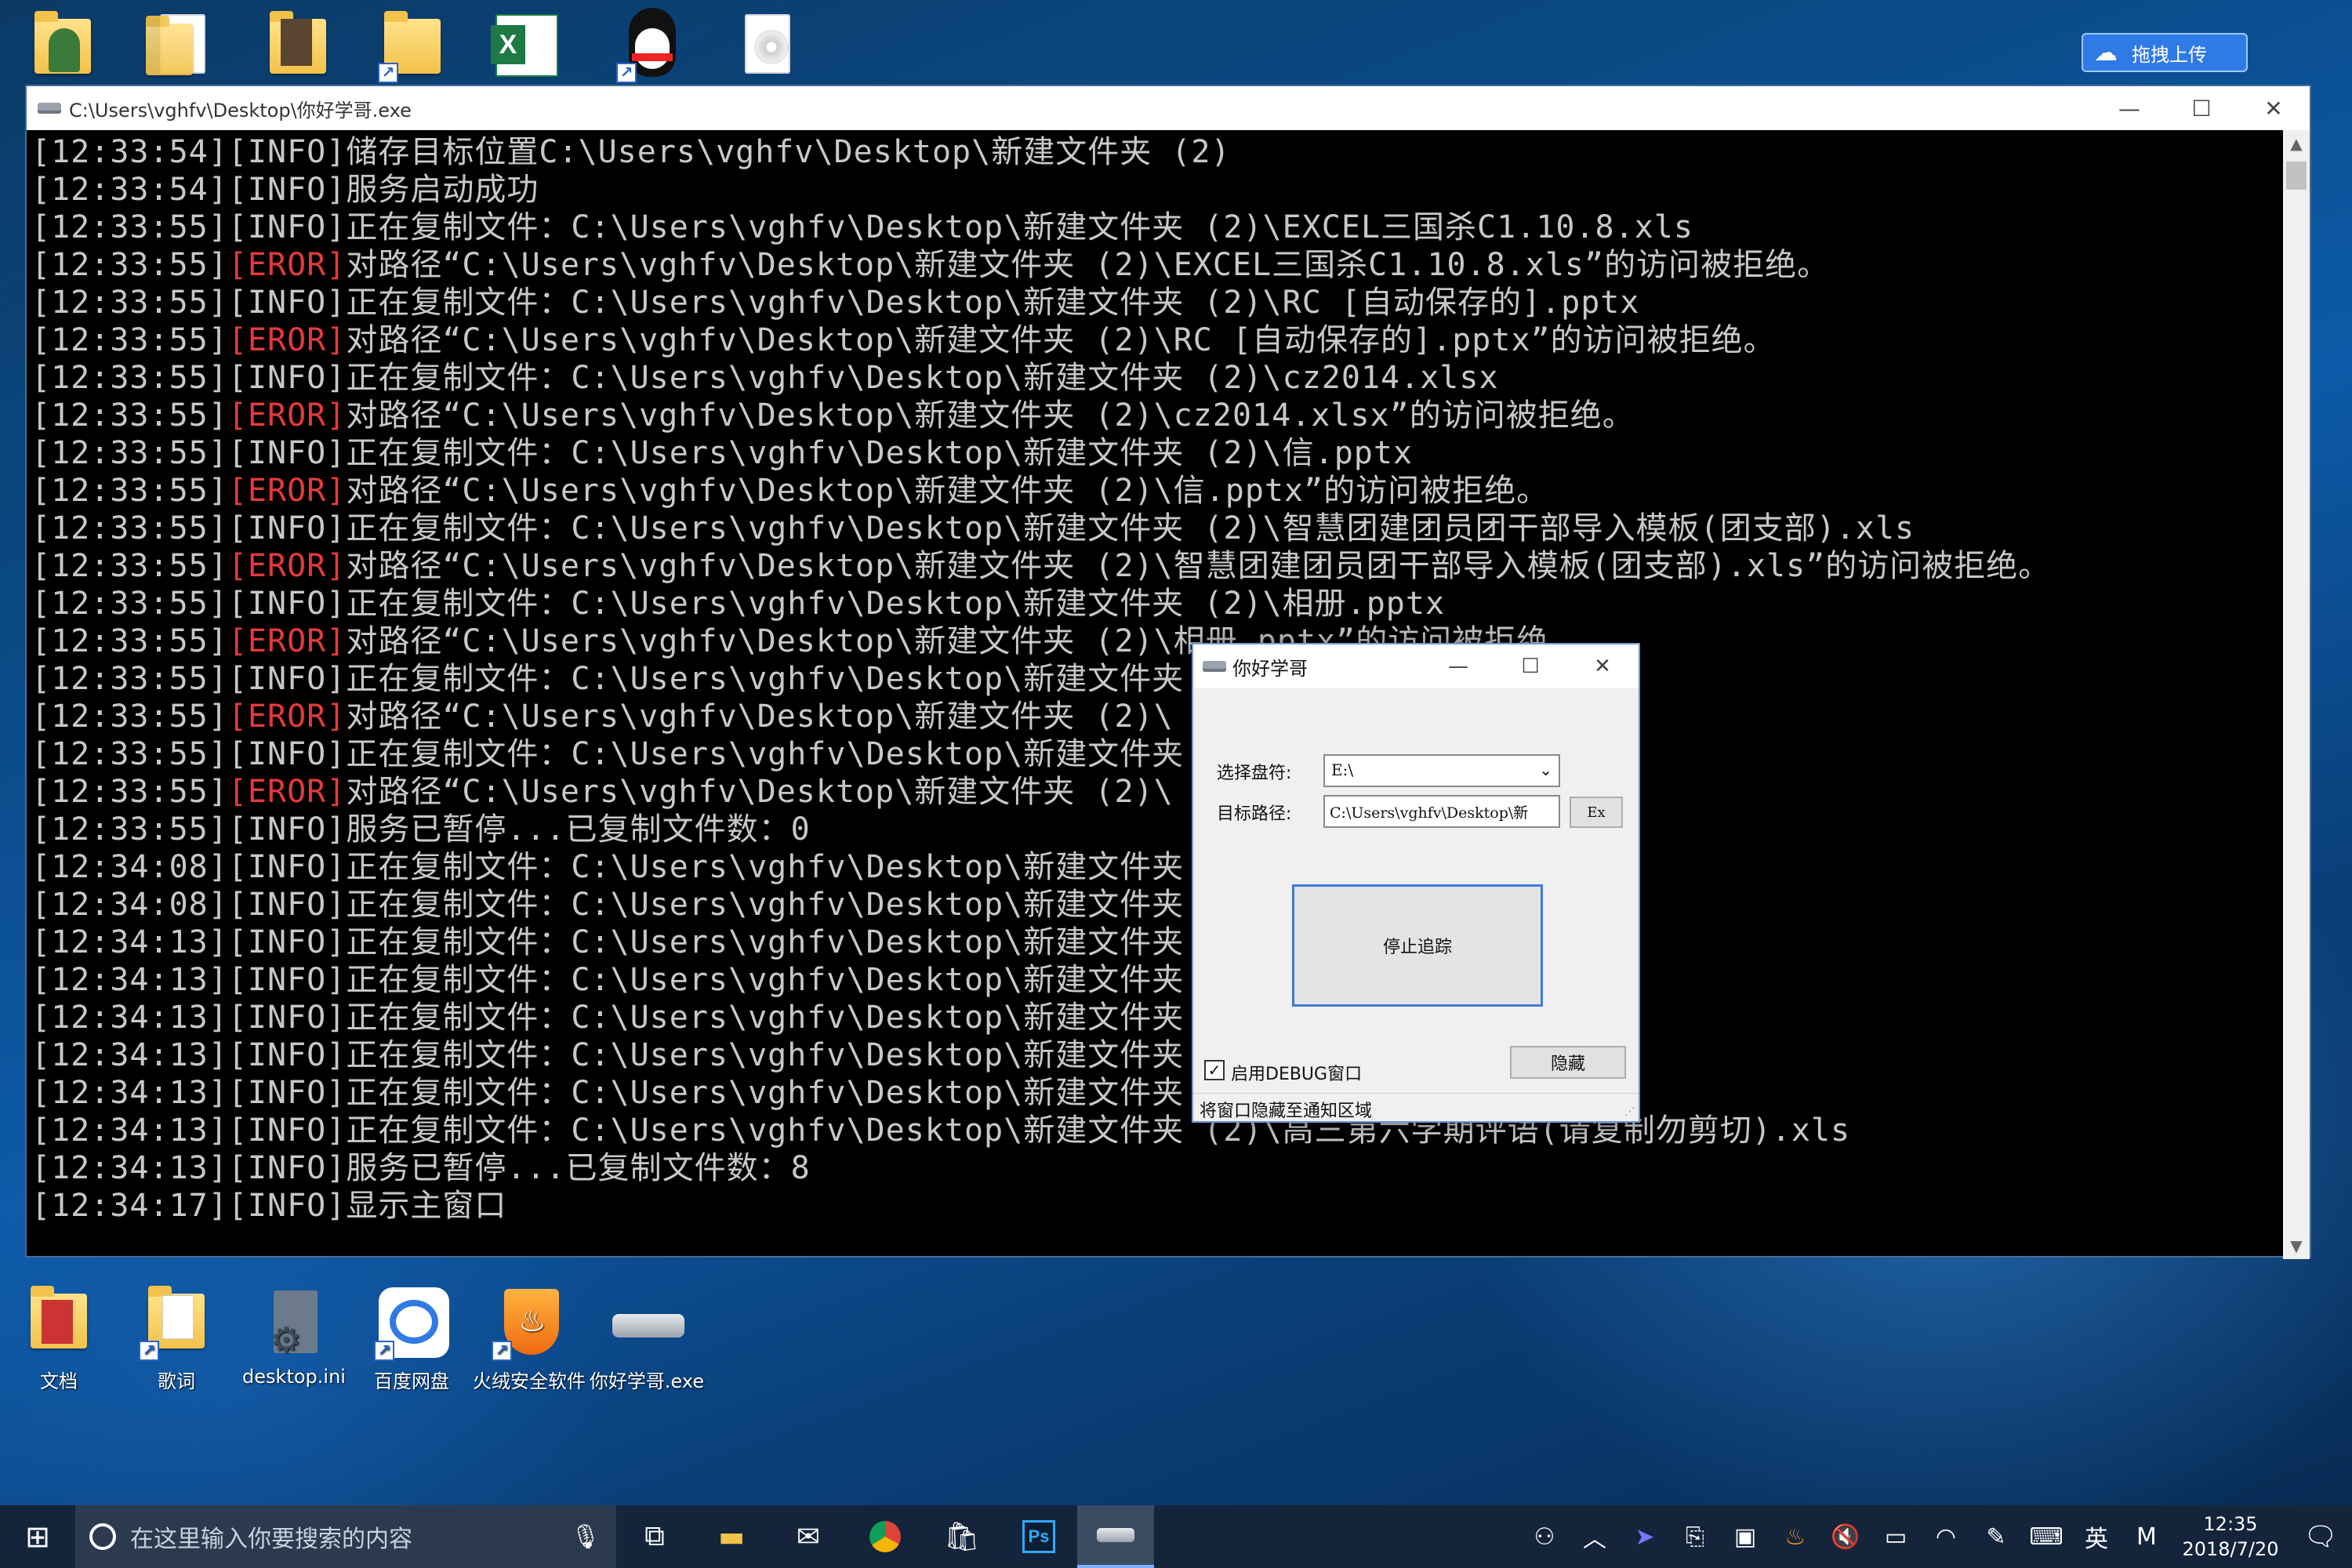 The width and height of the screenshot is (2352, 1568). What do you see at coordinates (2129, 108) in the screenshot?
I see `minimize-button: —` at bounding box center [2129, 108].